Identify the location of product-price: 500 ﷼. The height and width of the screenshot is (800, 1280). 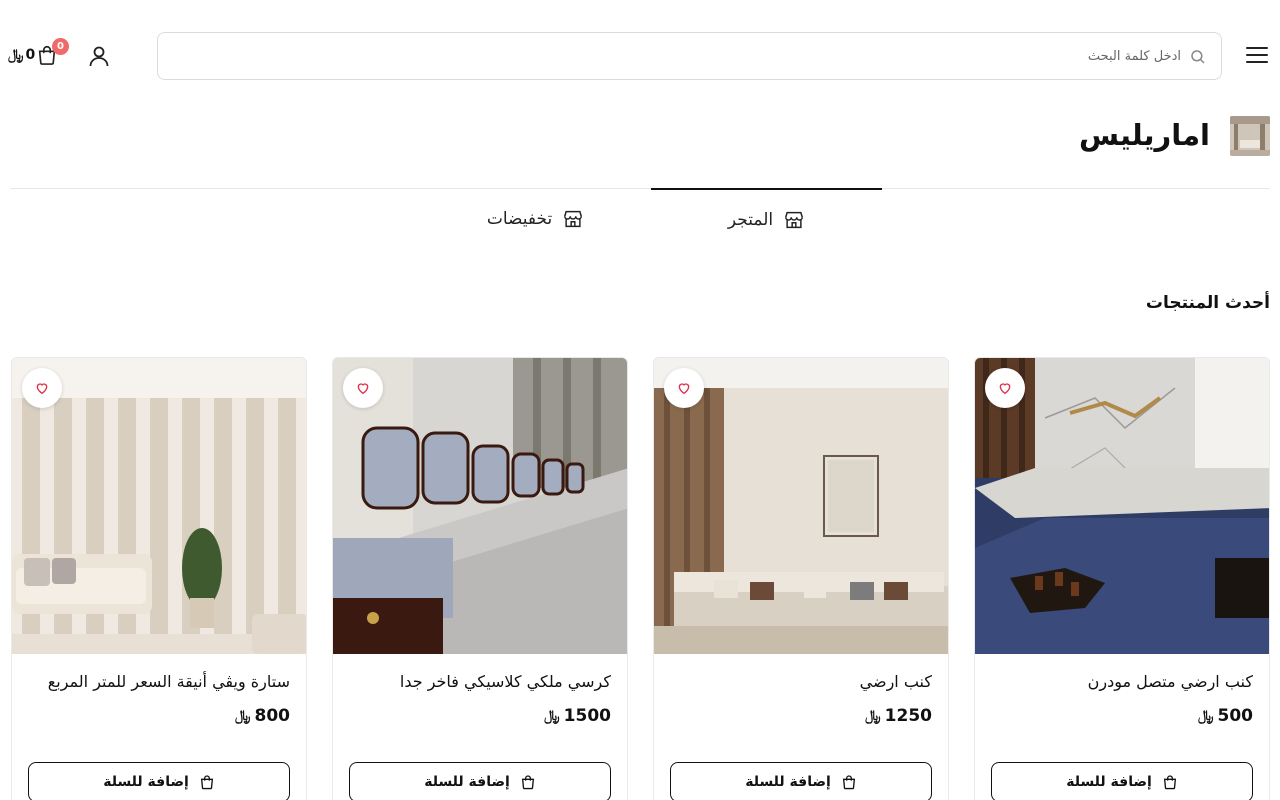
(1225, 716).